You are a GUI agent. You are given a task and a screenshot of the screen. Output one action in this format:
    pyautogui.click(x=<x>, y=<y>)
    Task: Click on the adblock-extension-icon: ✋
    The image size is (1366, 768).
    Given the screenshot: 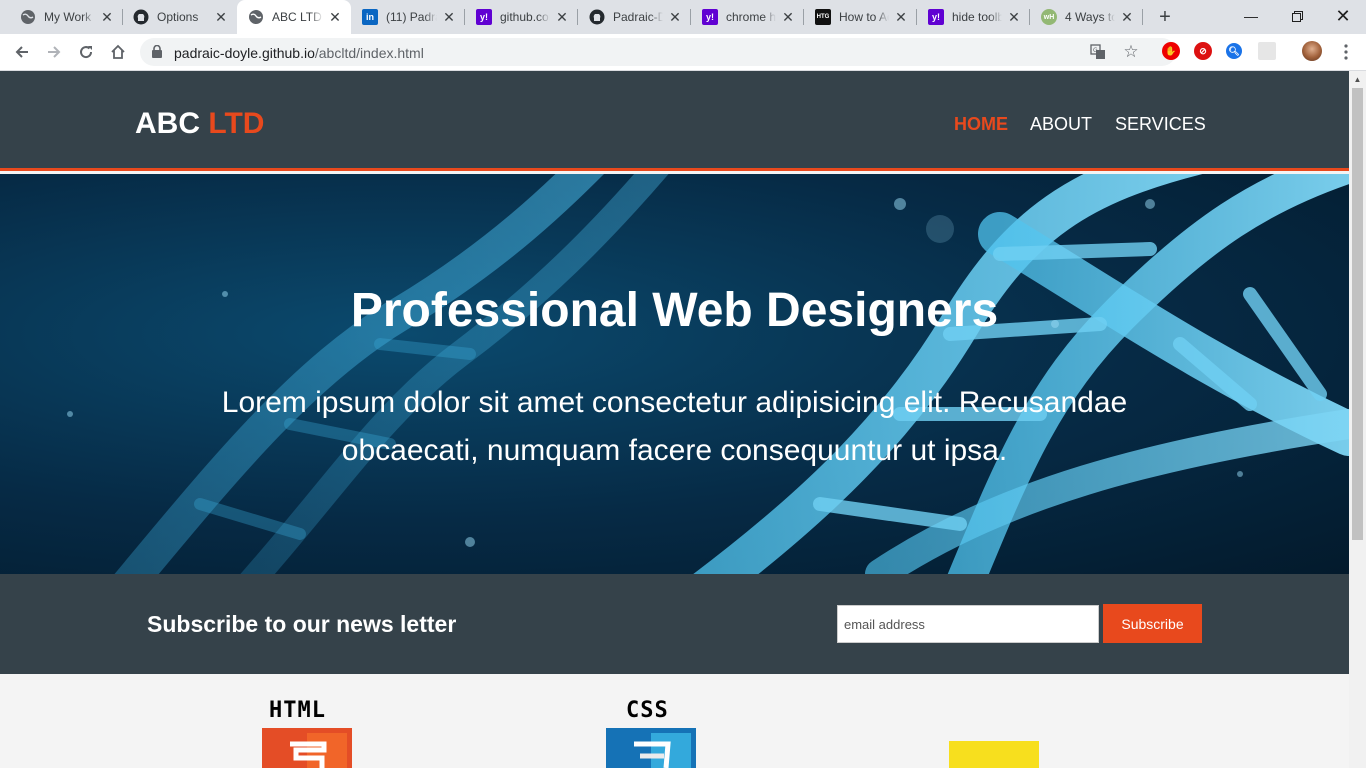 What is the action you would take?
    pyautogui.click(x=1171, y=51)
    